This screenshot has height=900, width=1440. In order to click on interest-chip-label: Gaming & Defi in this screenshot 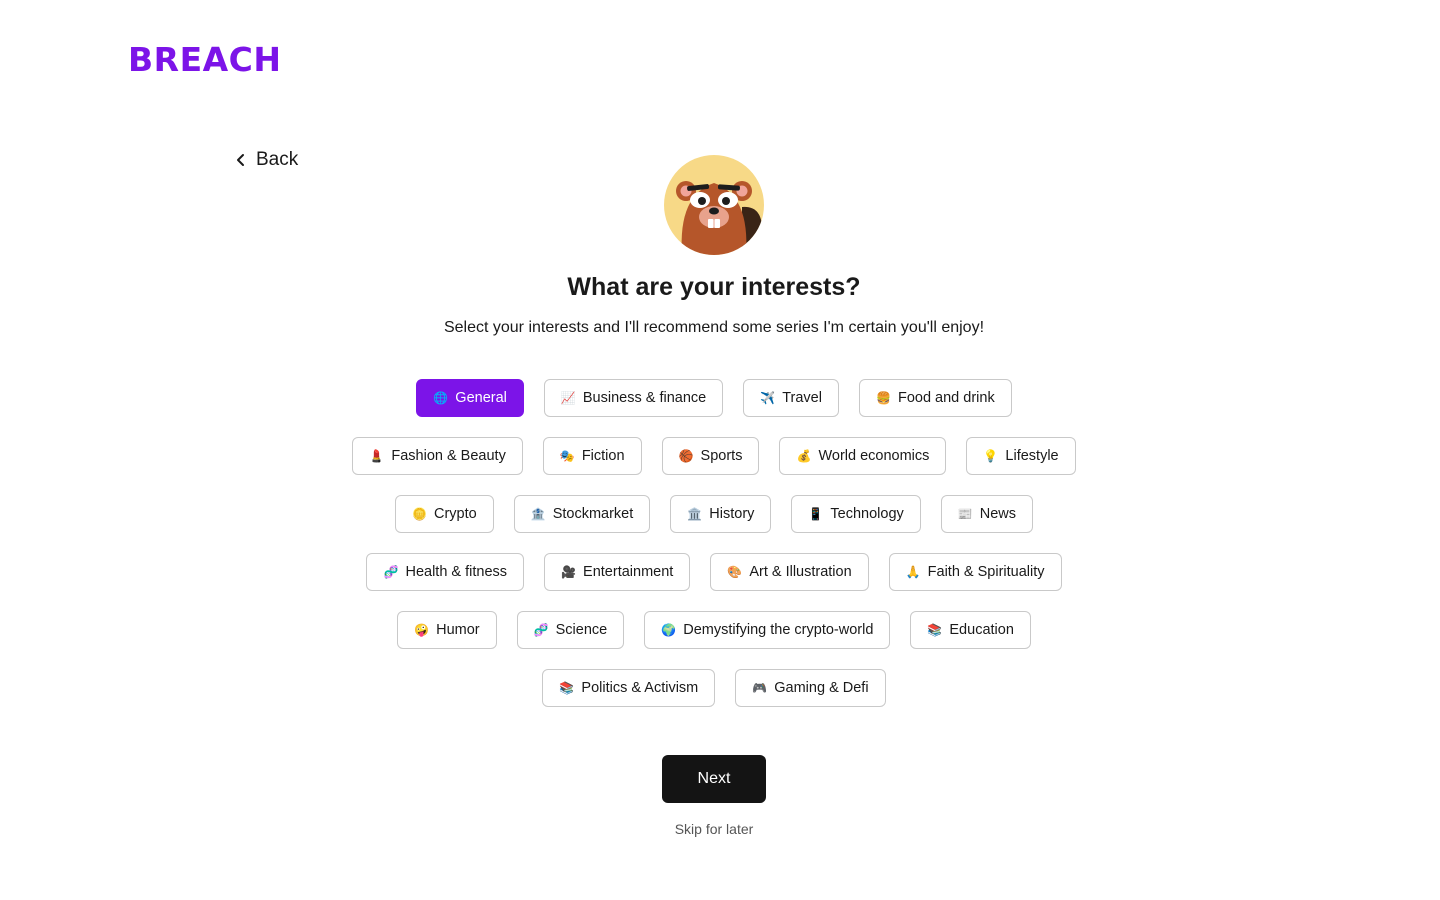, I will do `click(821, 688)`.